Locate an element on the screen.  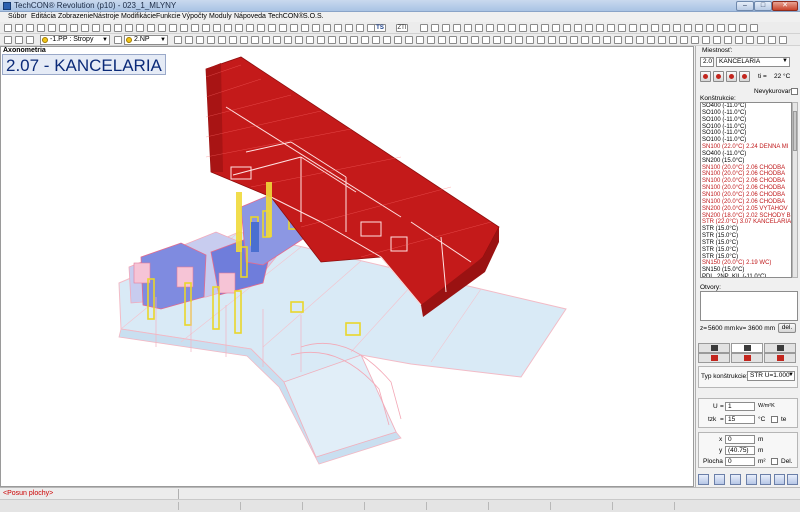
openings-list is located at coordinates (749, 306).